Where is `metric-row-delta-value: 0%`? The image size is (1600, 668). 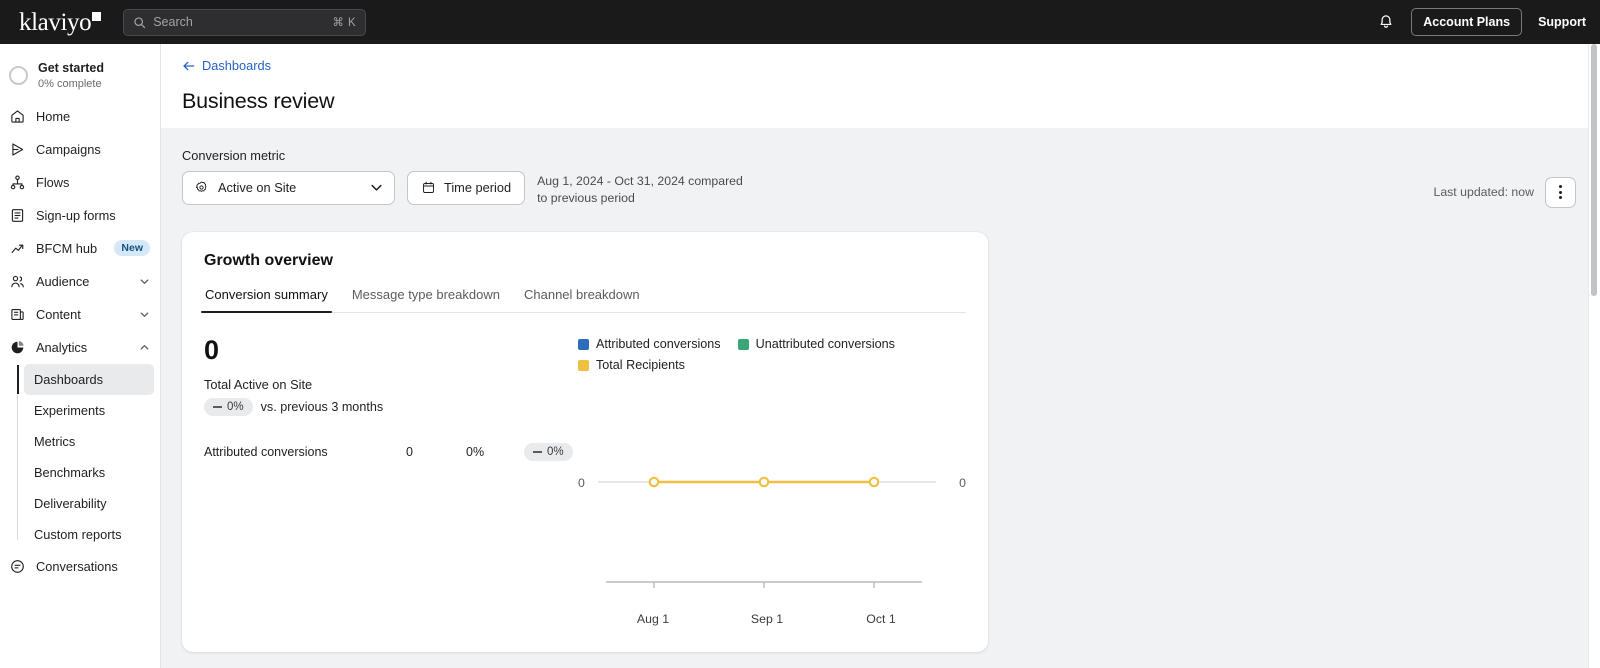 metric-row-delta-value: 0% is located at coordinates (555, 452).